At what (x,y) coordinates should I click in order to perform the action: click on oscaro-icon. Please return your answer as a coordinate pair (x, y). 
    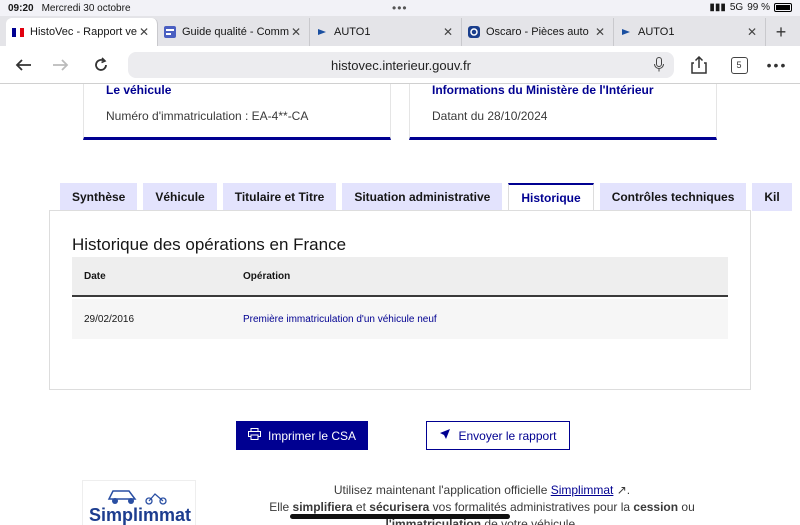
    Looking at the image, I should click on (474, 32).